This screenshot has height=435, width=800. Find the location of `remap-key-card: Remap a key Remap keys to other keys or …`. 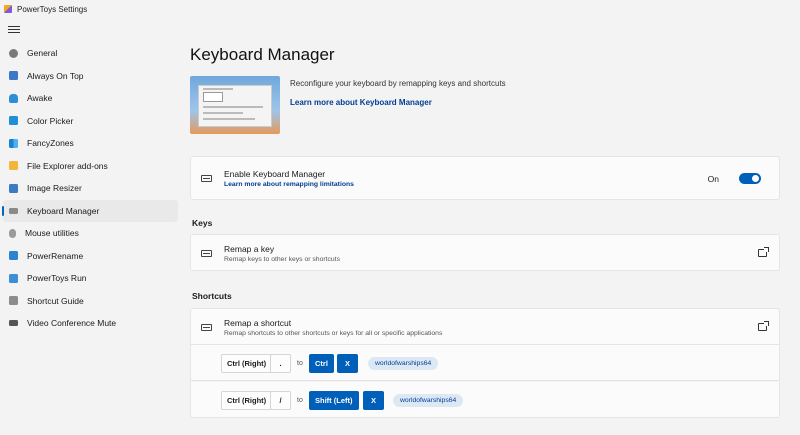

remap-key-card: Remap a key Remap keys to other keys or … is located at coordinates (485, 252).